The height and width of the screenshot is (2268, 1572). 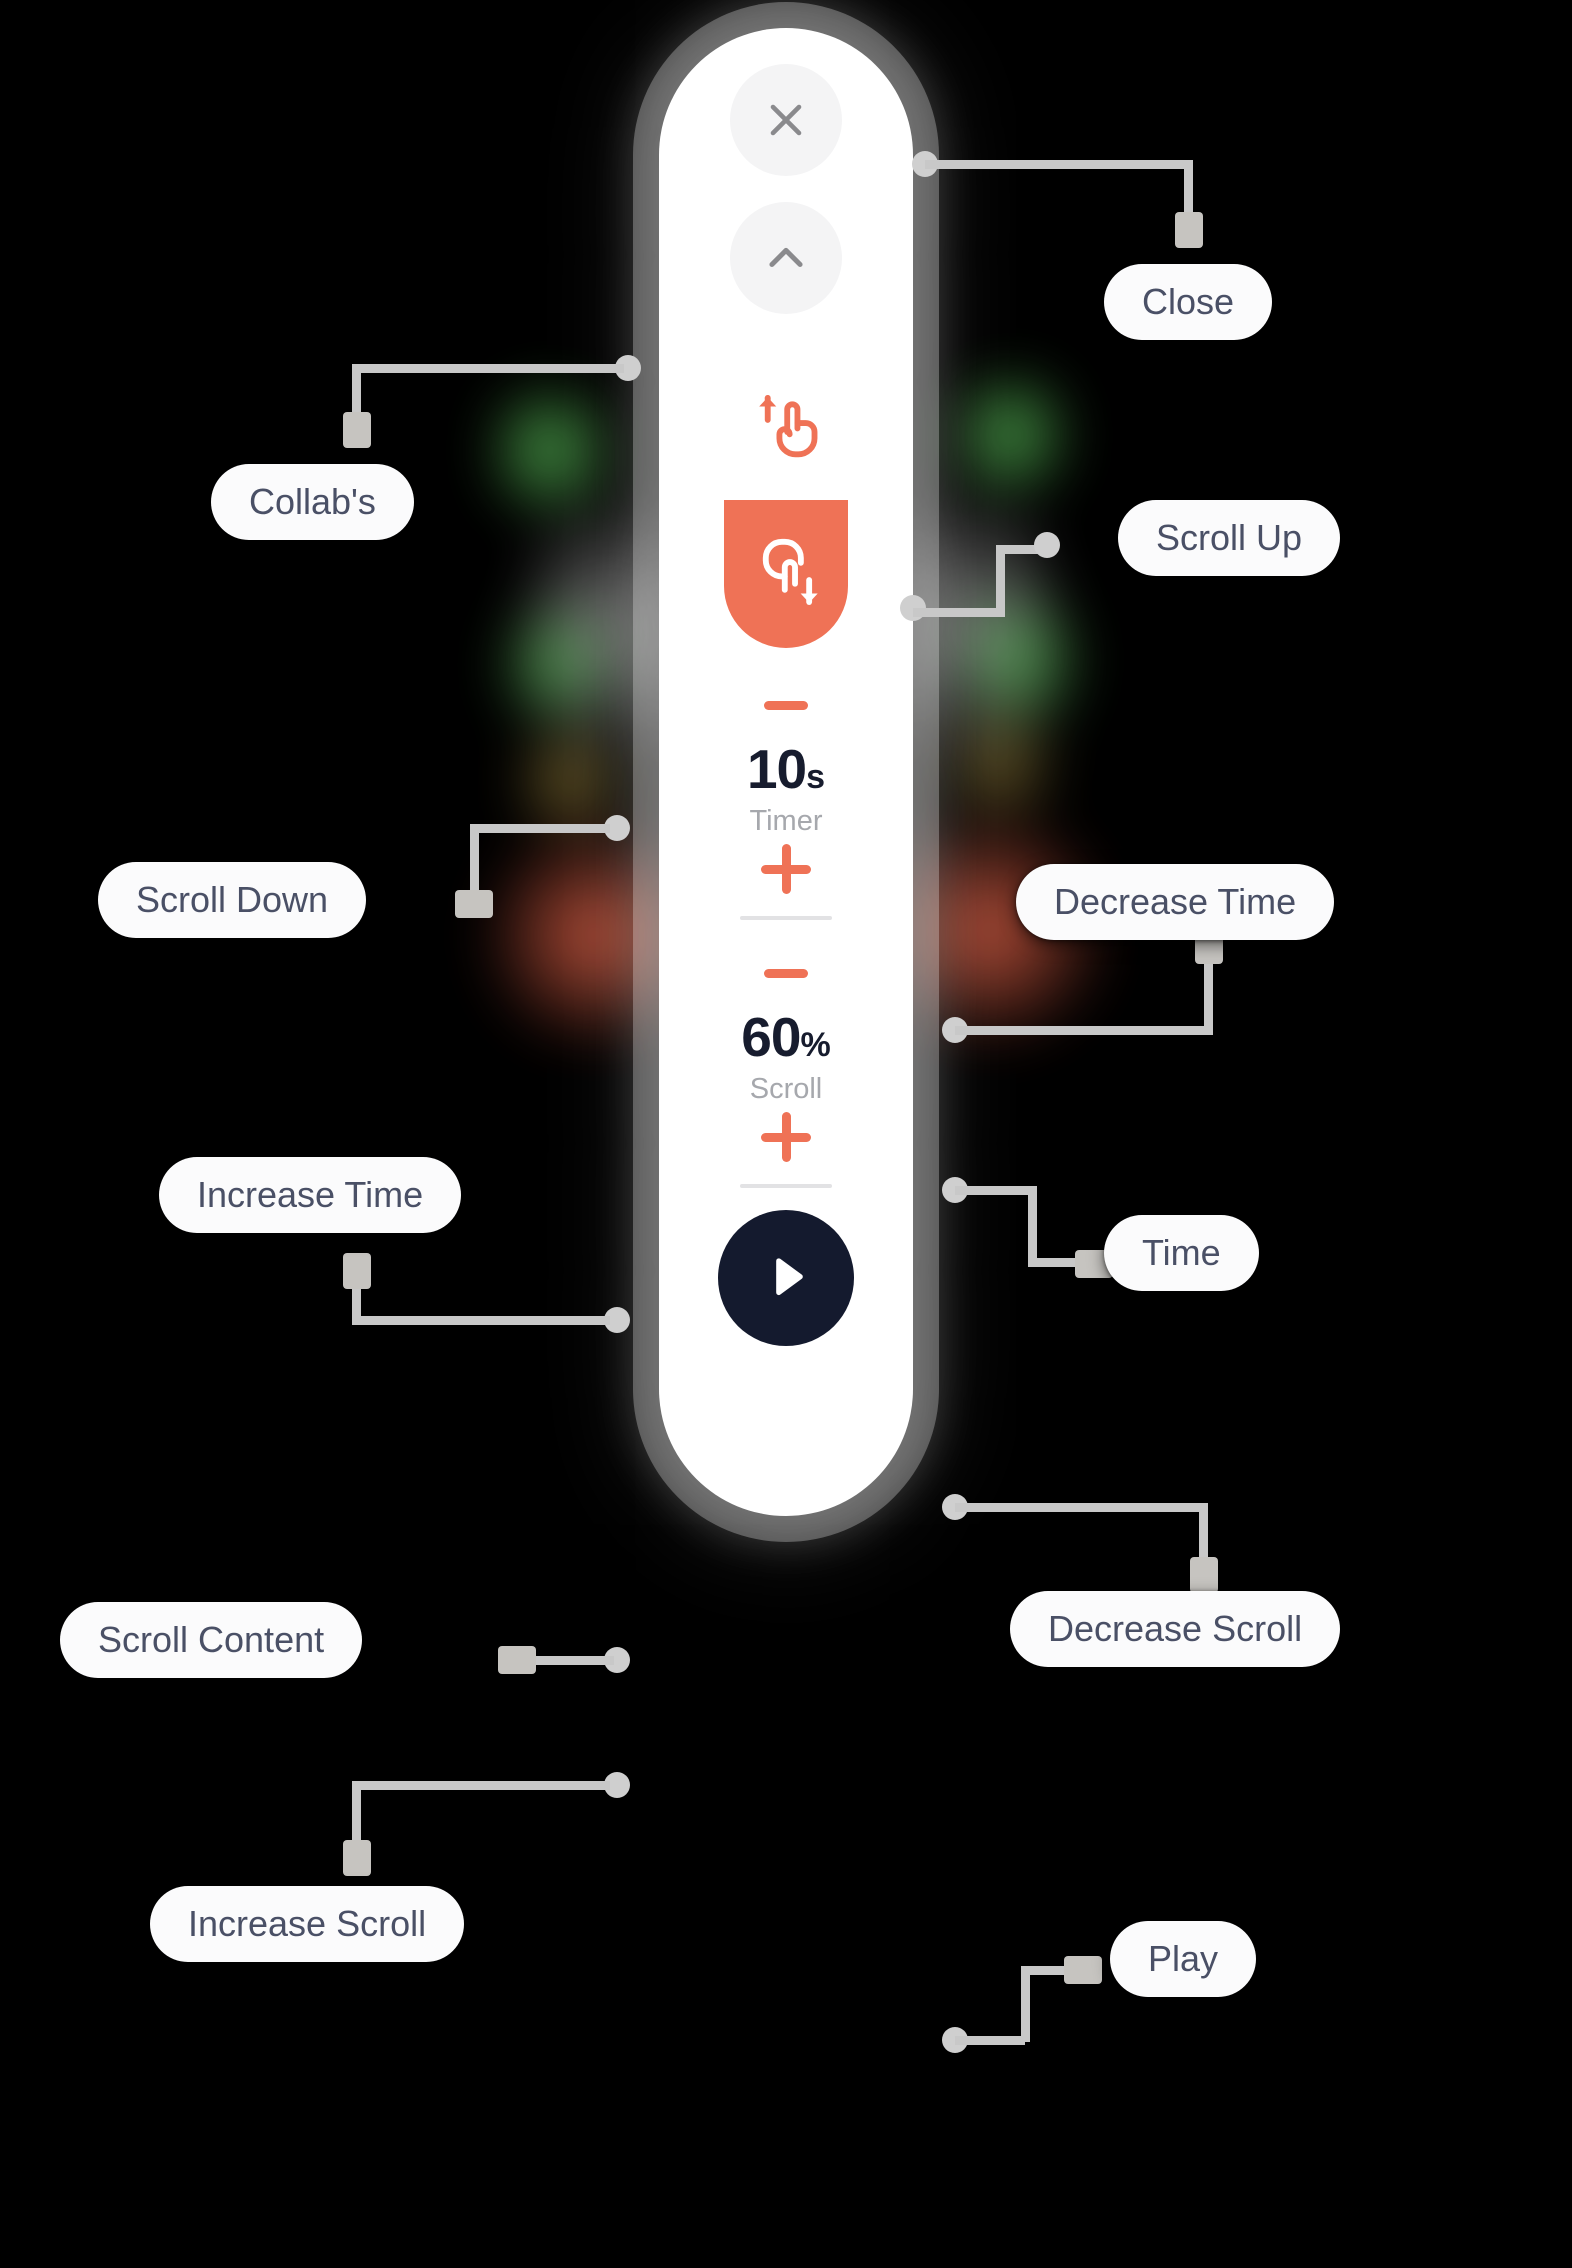 I want to click on scroll-stepper: 60% Scroll, so click(x=786, y=1055).